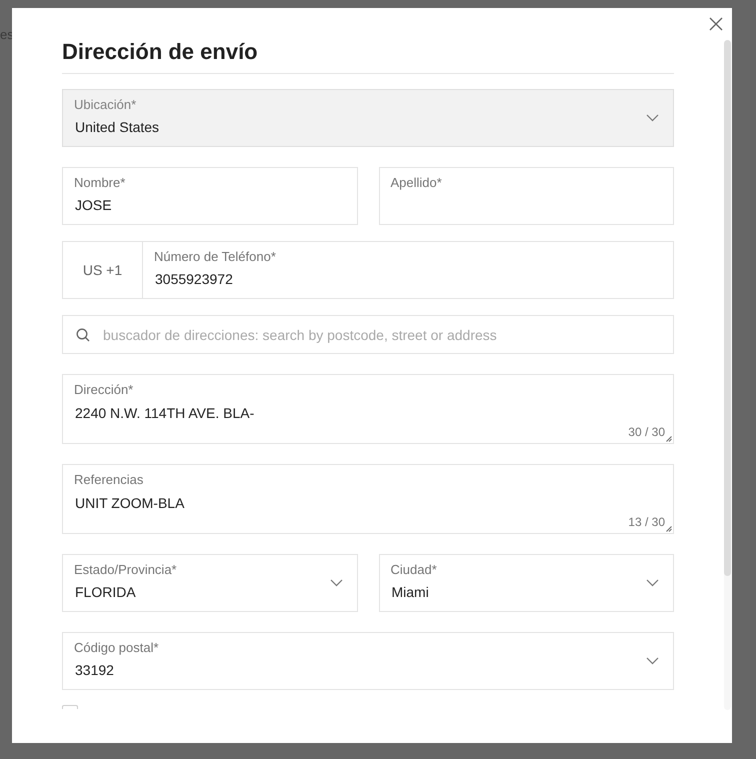  What do you see at coordinates (368, 499) in the screenshot?
I see `text-area-field: Referencias UNIT ZOOM-BLA 13 / 30` at bounding box center [368, 499].